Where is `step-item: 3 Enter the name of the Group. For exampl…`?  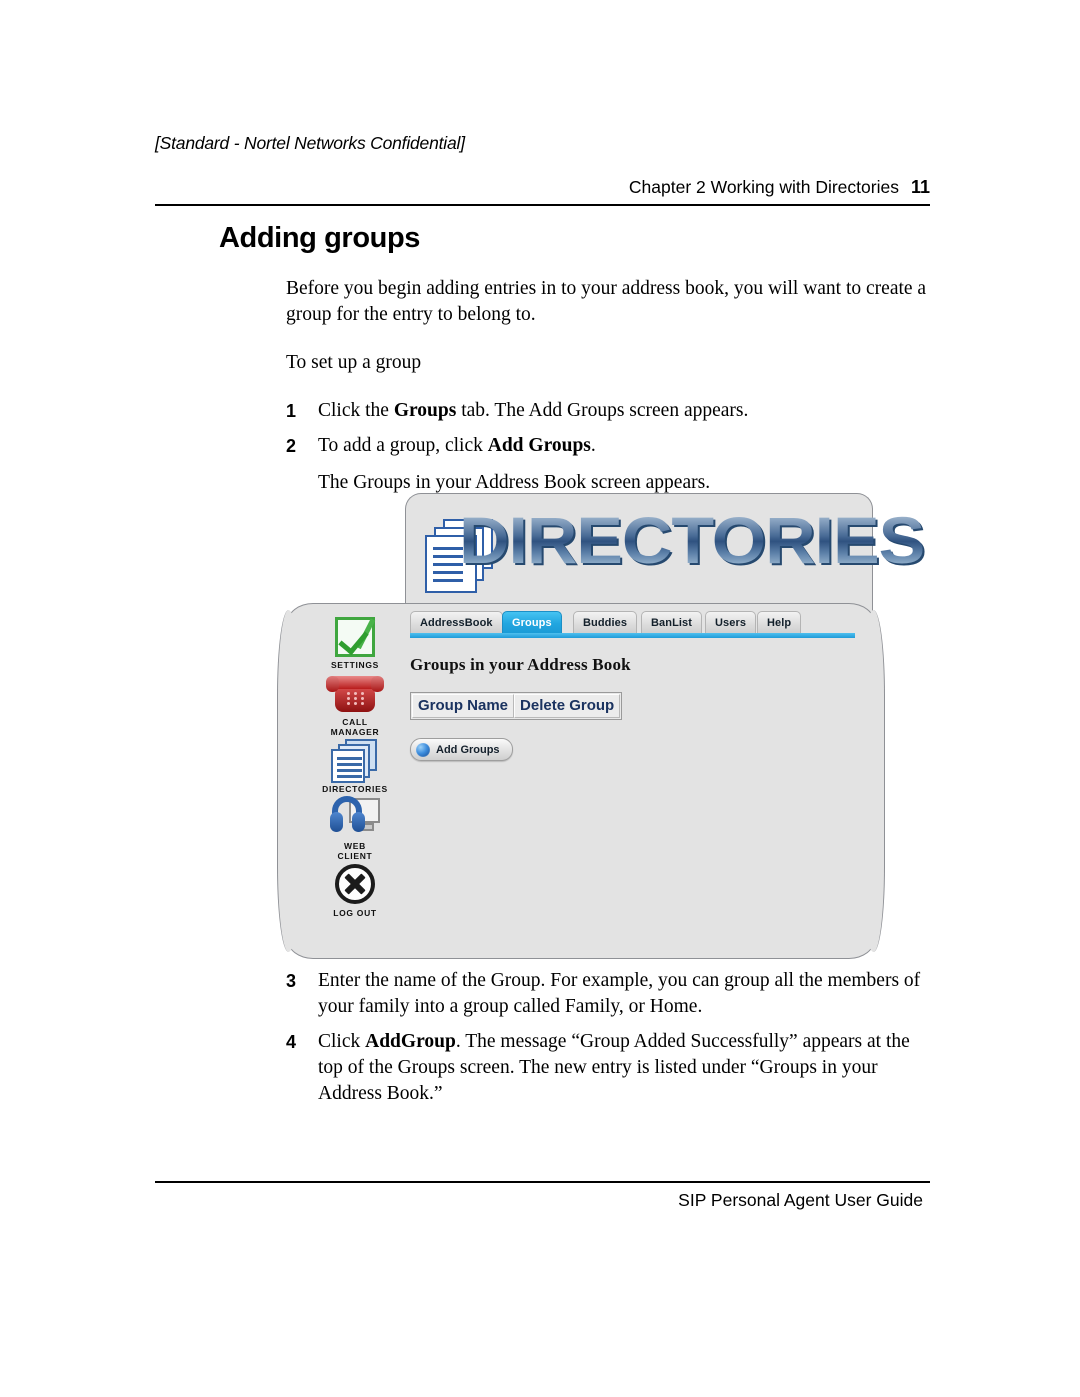
step-item: 3 Enter the name of the Group. For exampl… is located at coordinates (608, 994).